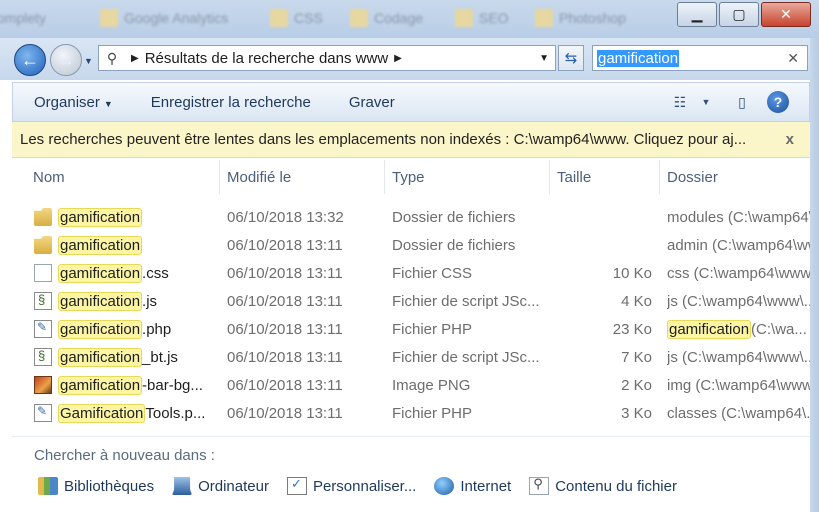 This screenshot has height=512, width=819. Describe the element at coordinates (182, 486) in the screenshot. I see `computer-icon` at that location.